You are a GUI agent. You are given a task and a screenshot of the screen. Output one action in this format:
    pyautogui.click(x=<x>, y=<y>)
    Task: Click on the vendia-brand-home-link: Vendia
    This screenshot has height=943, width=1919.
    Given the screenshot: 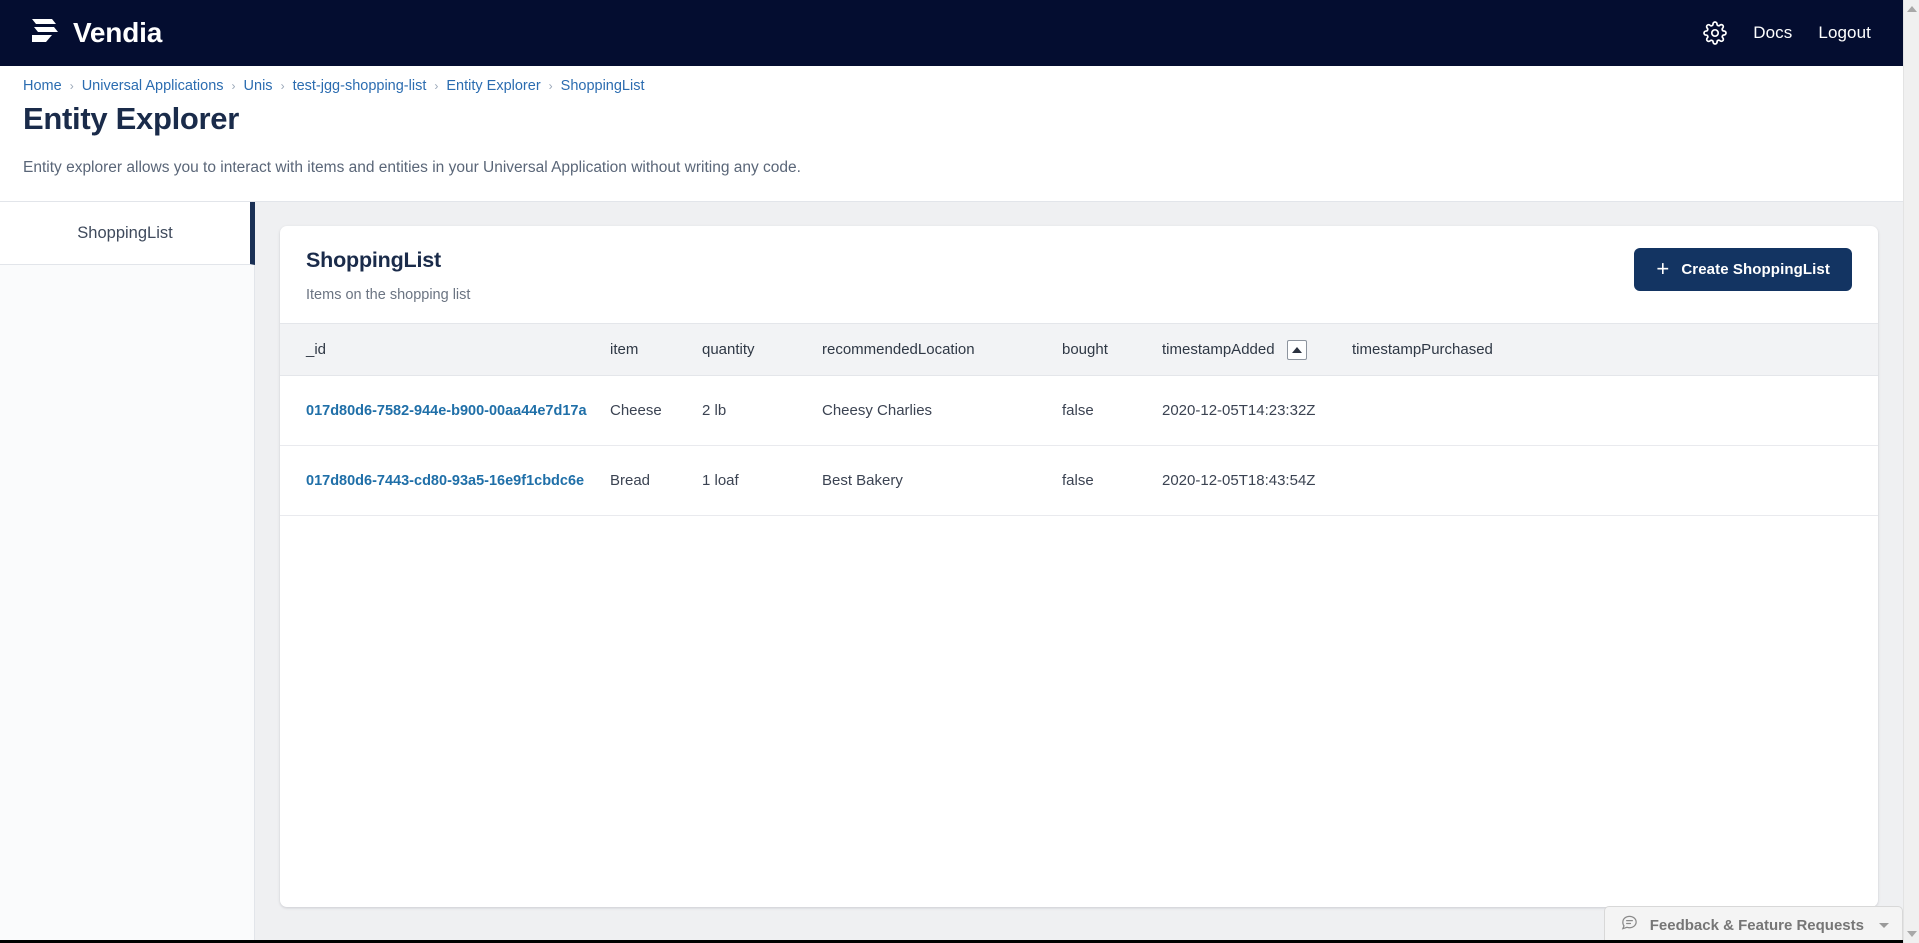 What is the action you would take?
    pyautogui.click(x=96, y=33)
    